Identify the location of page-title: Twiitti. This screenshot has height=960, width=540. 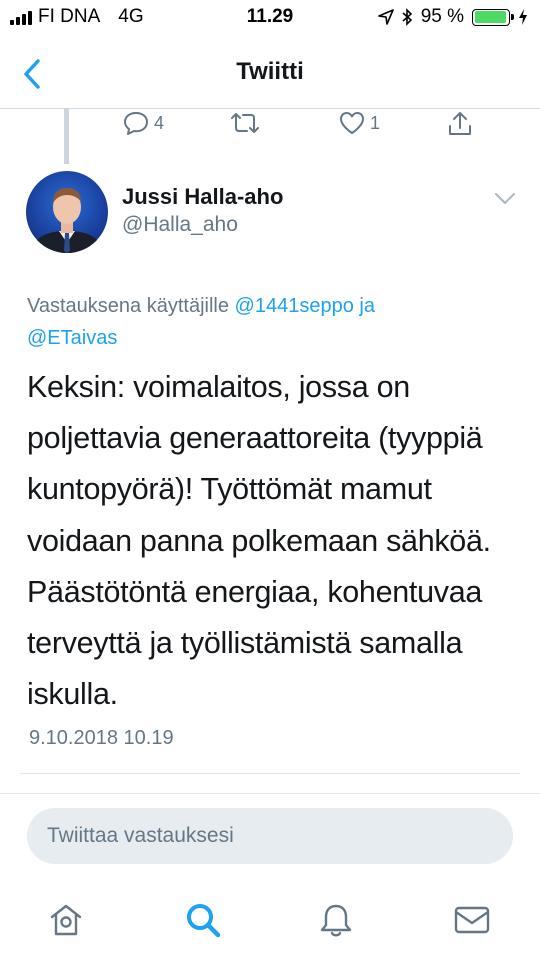
(270, 71).